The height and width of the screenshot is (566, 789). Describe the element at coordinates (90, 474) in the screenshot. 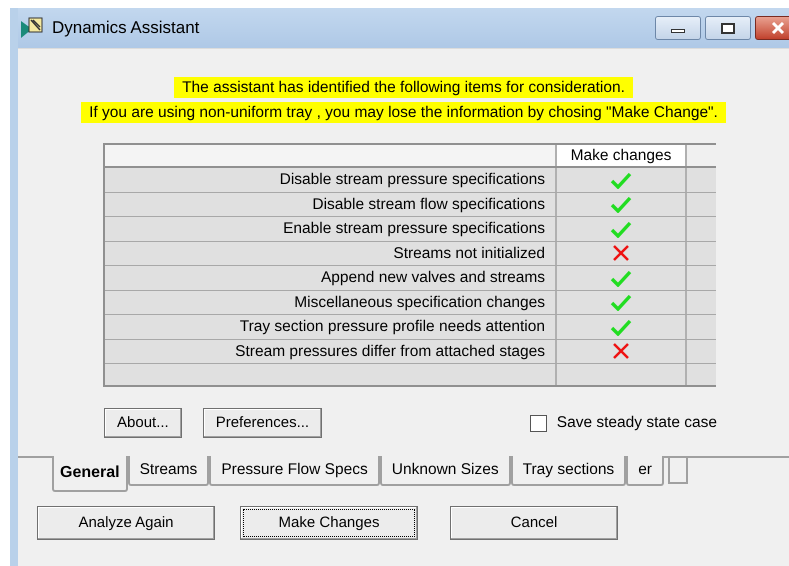

I see `tab: General` at that location.